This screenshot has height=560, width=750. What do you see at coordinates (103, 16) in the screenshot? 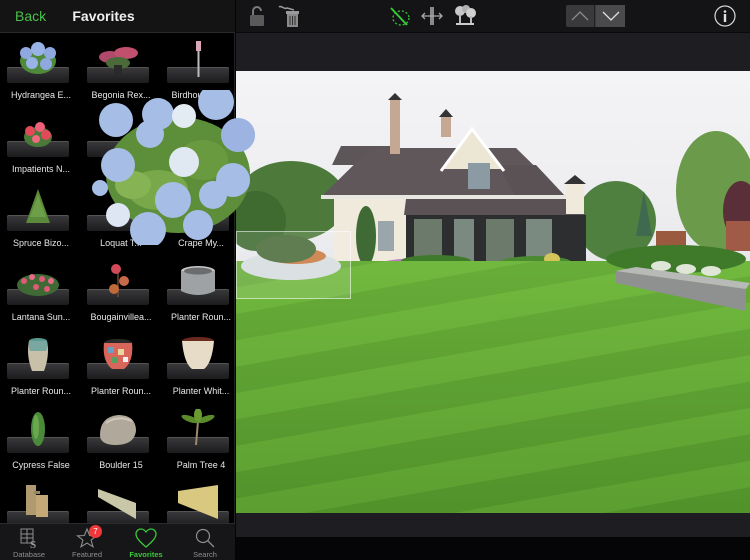
I see `sidebar-title: Favorites` at bounding box center [103, 16].